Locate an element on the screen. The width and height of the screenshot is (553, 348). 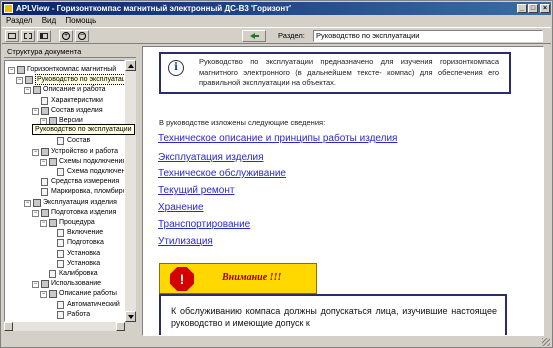
status-bar is located at coordinates (276, 342).